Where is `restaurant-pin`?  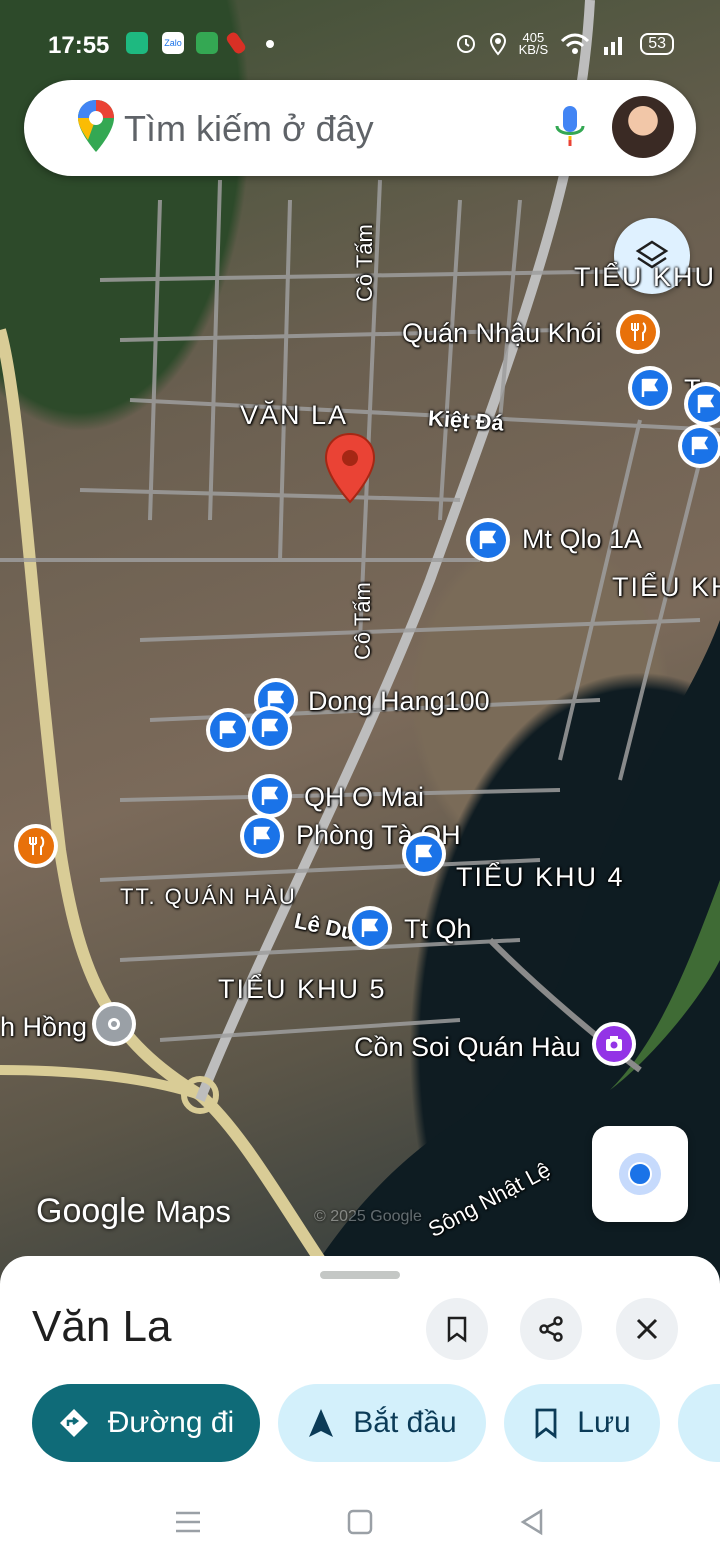 restaurant-pin is located at coordinates (638, 332).